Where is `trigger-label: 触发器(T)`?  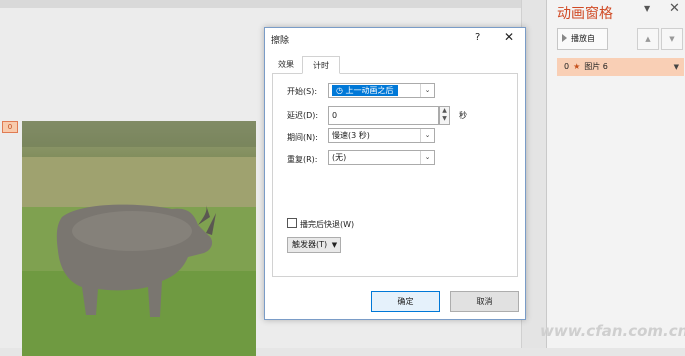 trigger-label: 触发器(T) is located at coordinates (310, 244).